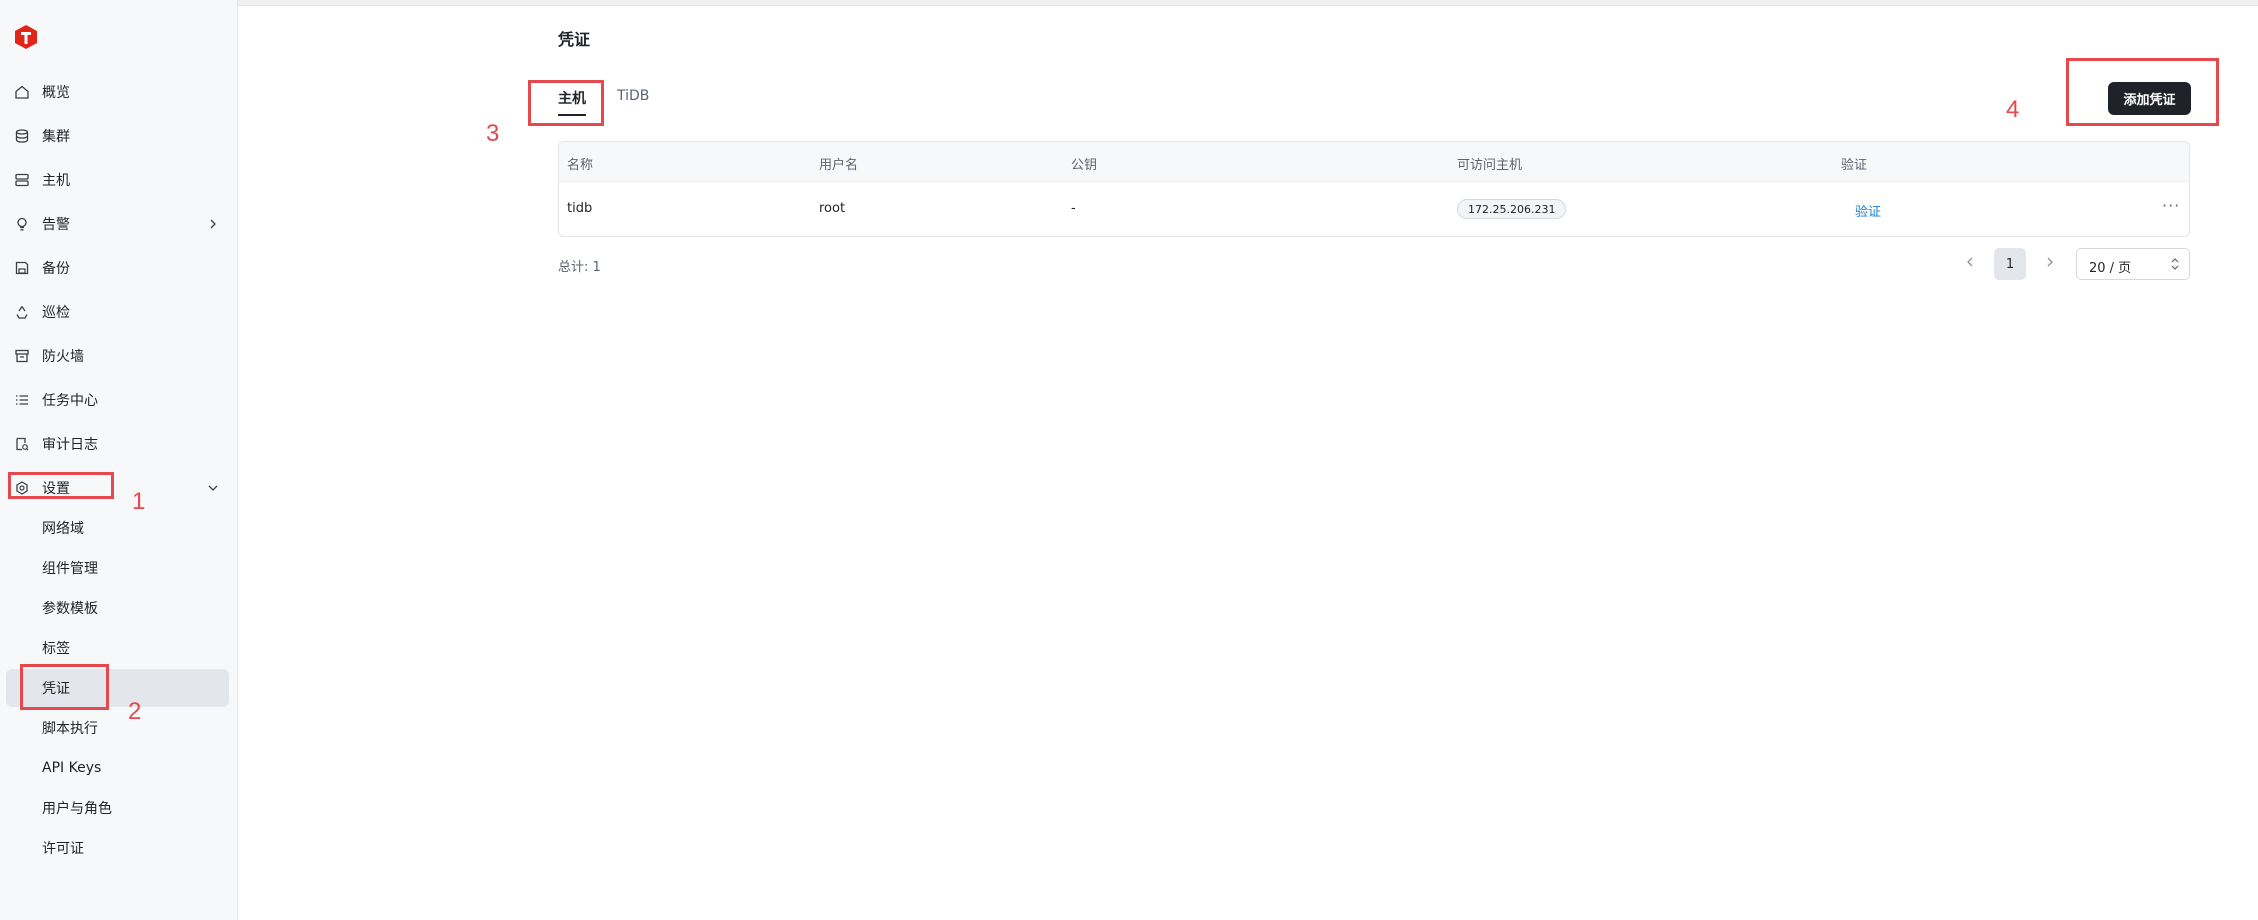 This screenshot has width=2258, height=920. Describe the element at coordinates (574, 39) in the screenshot. I see `page-title: 凭证` at that location.